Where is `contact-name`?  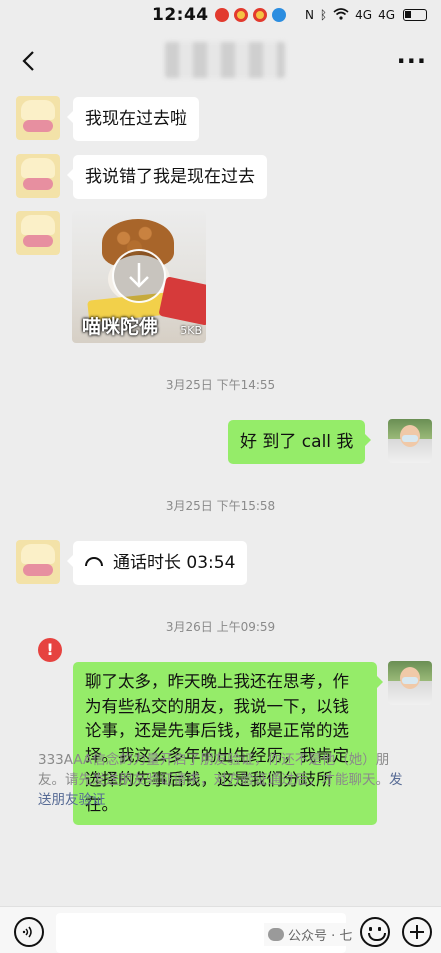 contact-name is located at coordinates (225, 60).